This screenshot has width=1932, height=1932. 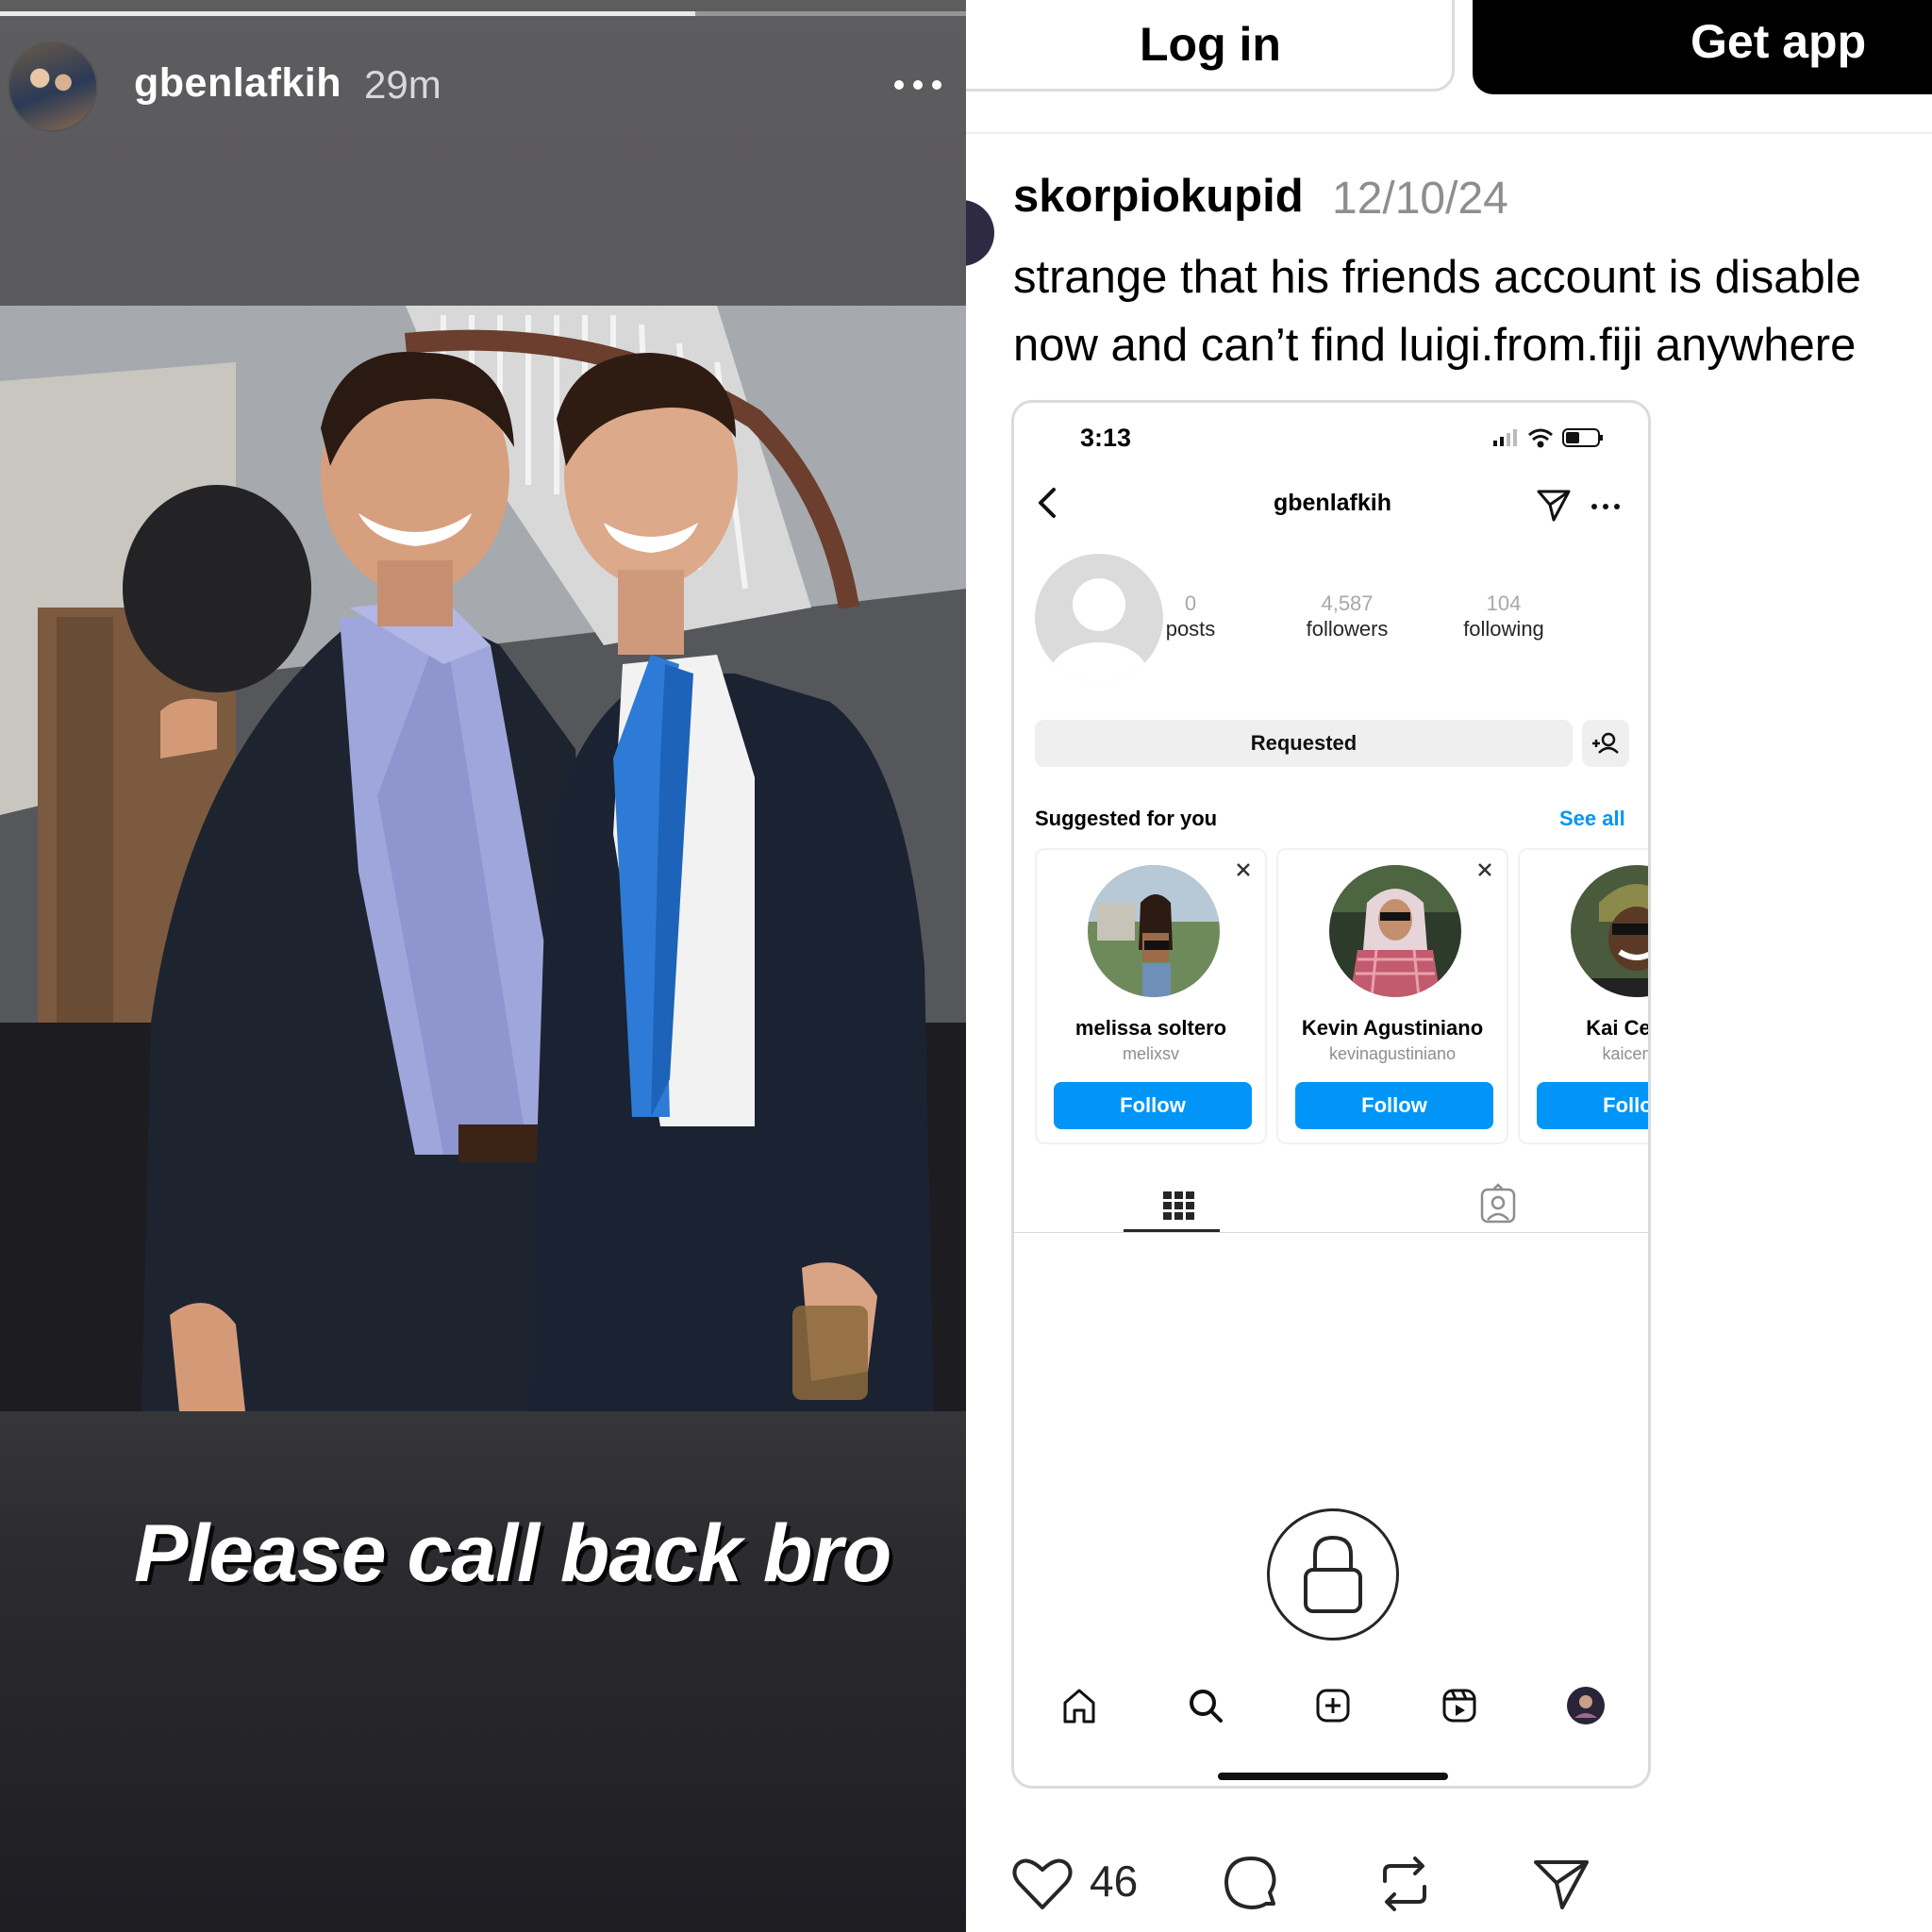 I want to click on suggestion-card: Kai Cenat kaicenat Follow, so click(x=1584, y=996).